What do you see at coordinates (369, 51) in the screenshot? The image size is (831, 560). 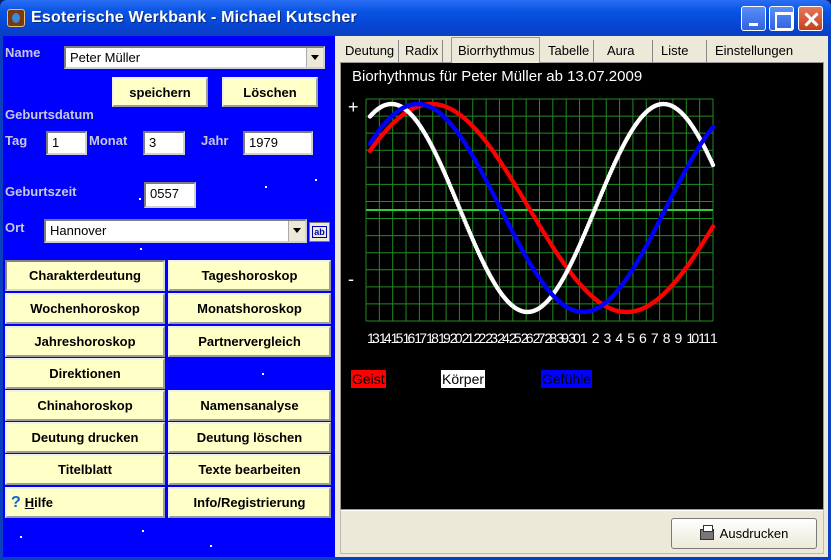 I see `tab-deutung: Deutung` at bounding box center [369, 51].